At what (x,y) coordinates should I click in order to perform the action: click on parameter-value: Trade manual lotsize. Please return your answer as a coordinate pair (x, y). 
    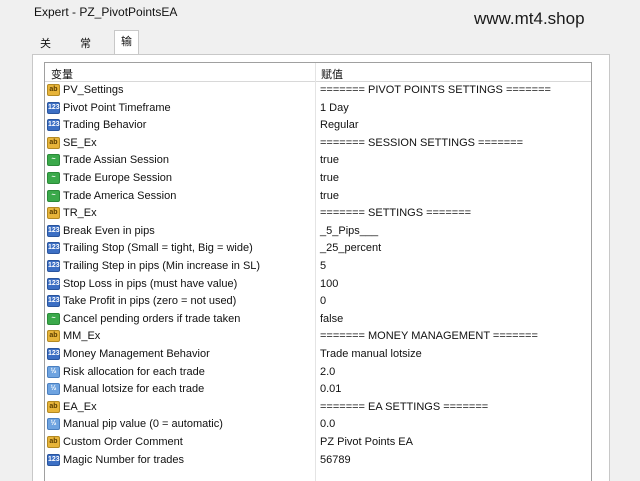
    Looking at the image, I should click on (371, 354).